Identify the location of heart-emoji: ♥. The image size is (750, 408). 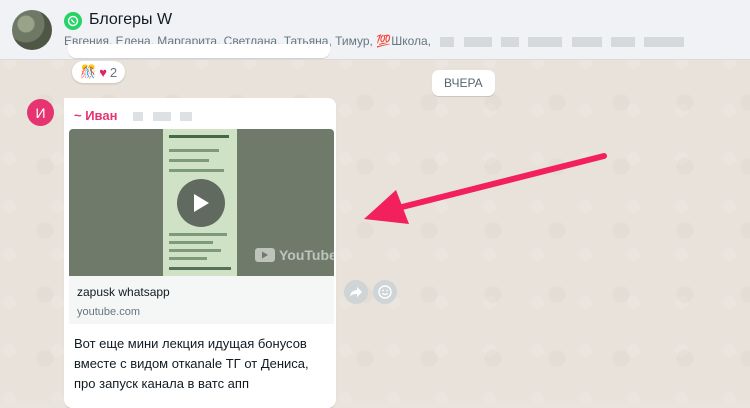
(103, 72).